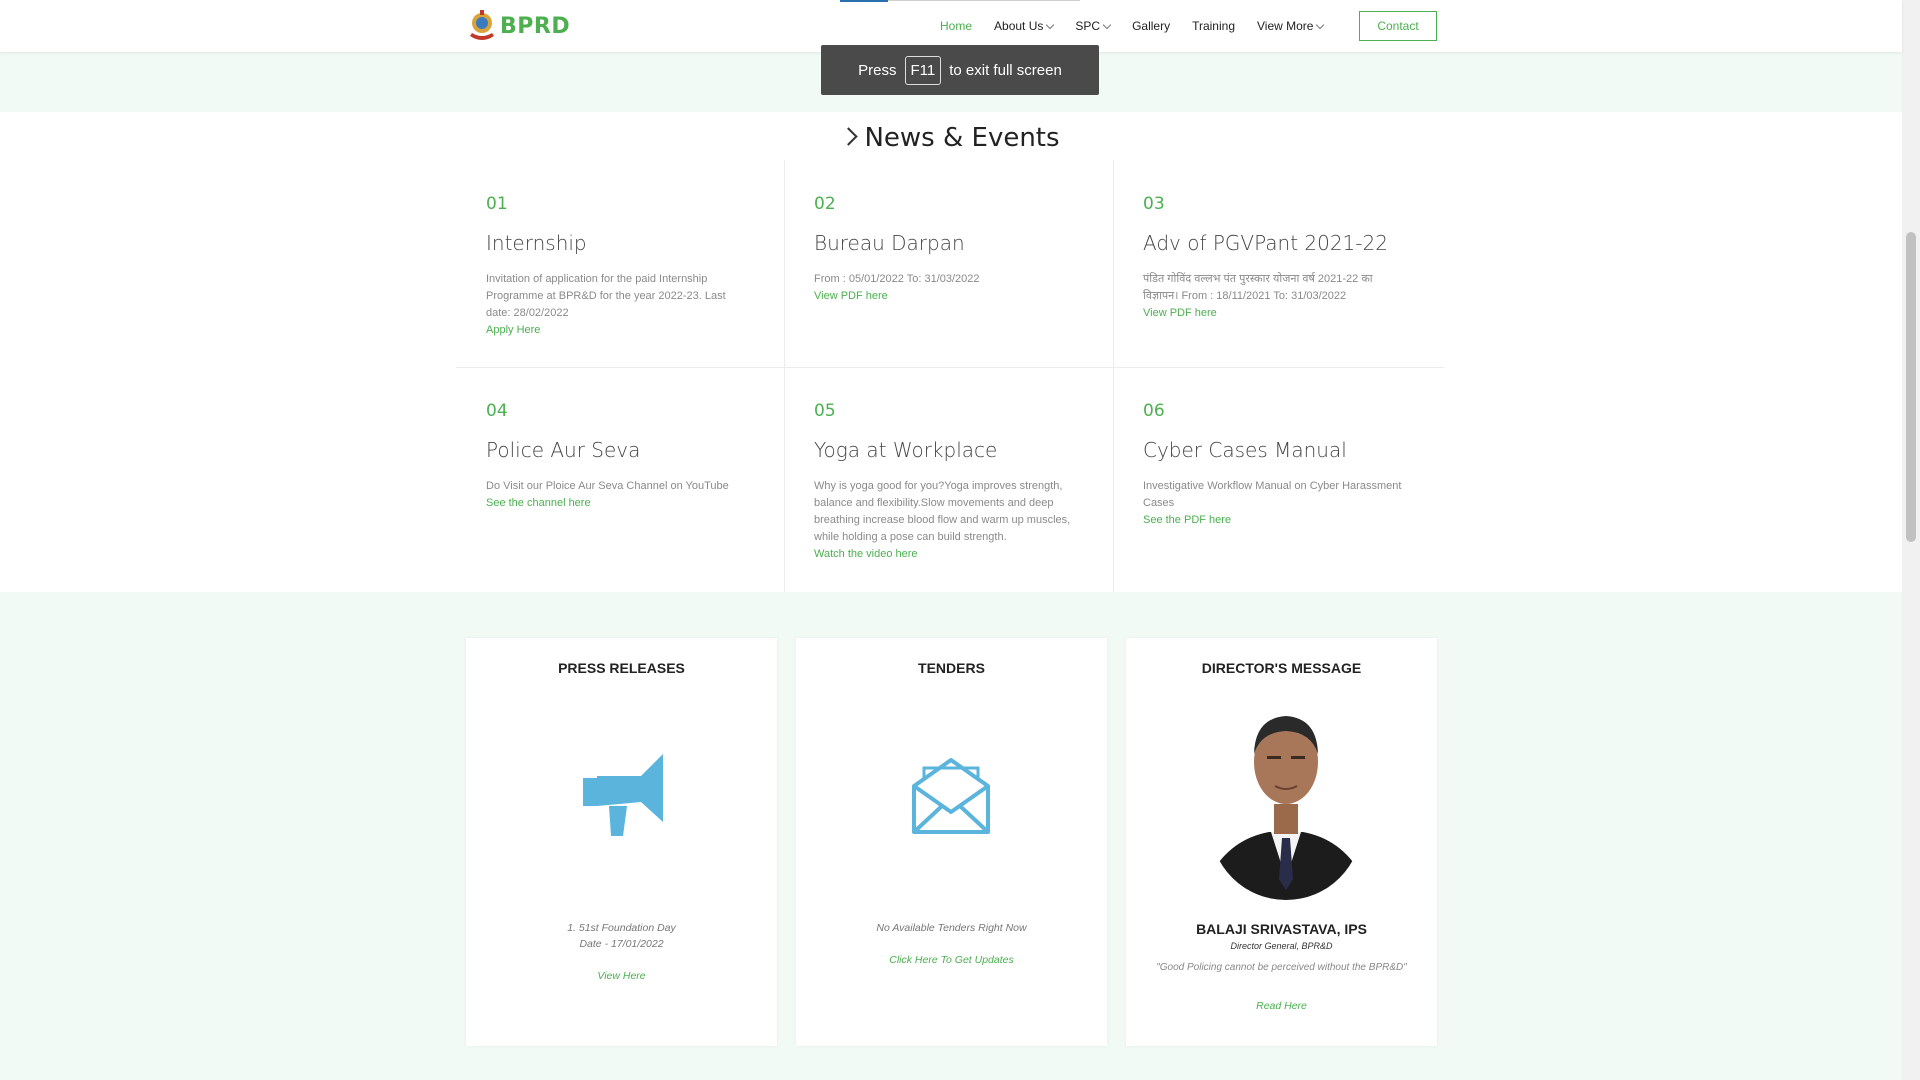  I want to click on news-item-link: Watch the video here, so click(946, 554).